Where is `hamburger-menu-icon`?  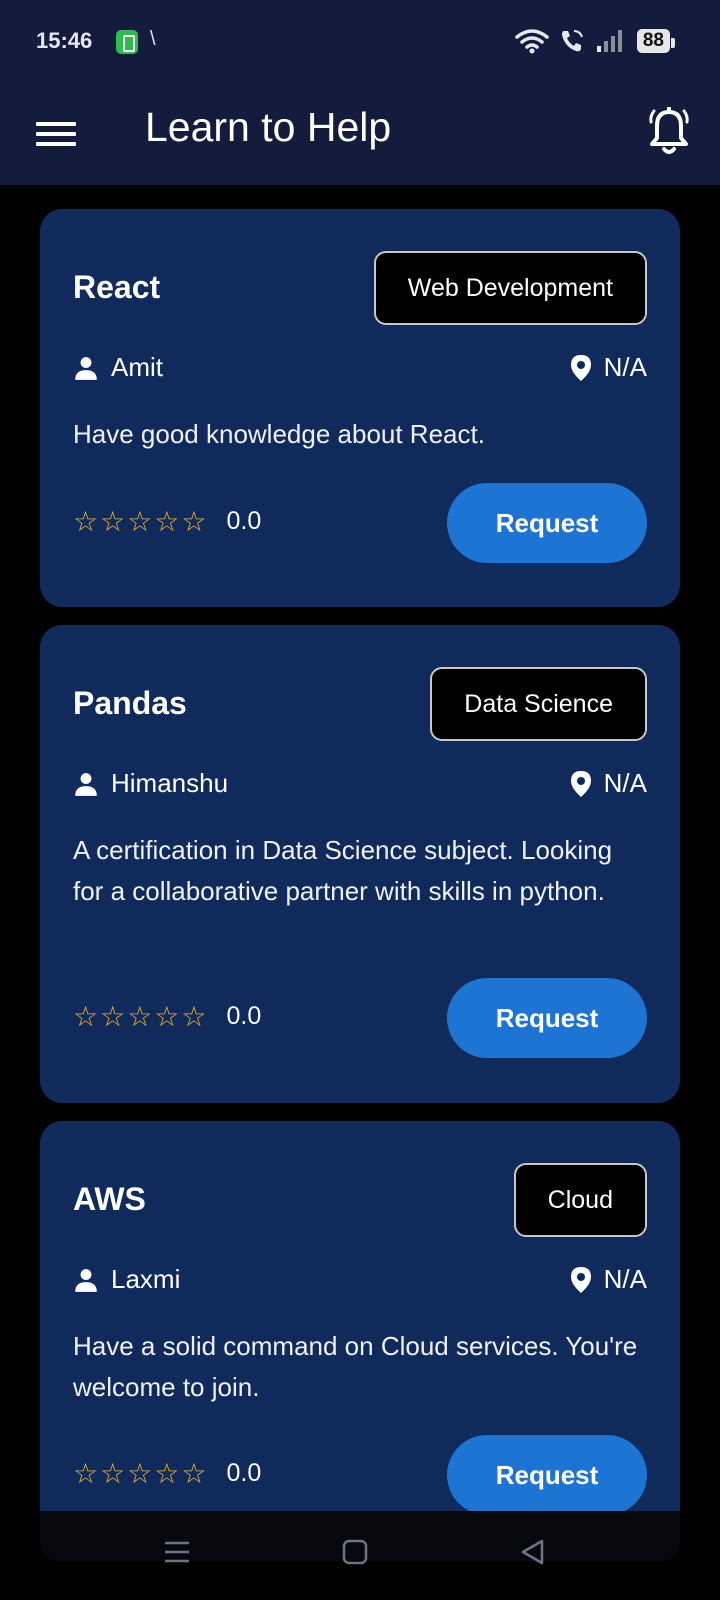 hamburger-menu-icon is located at coordinates (56, 134).